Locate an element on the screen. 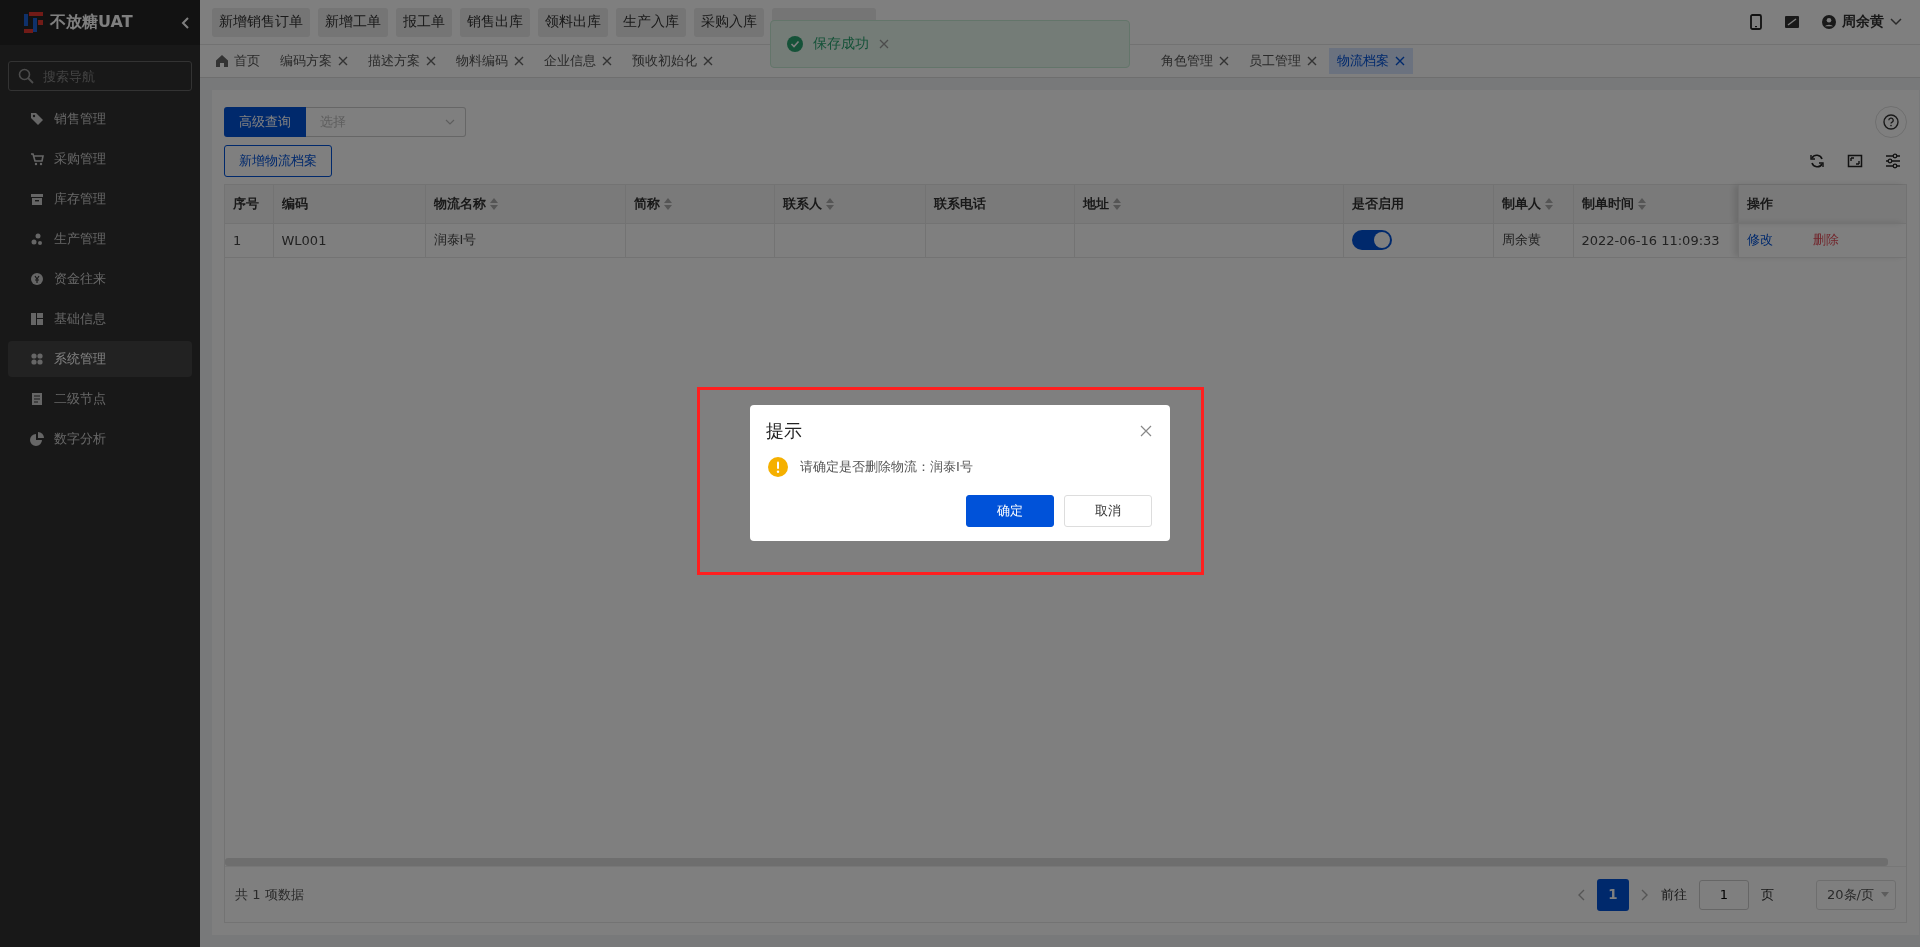  nav-item: 采购管理 is located at coordinates (100, 159).